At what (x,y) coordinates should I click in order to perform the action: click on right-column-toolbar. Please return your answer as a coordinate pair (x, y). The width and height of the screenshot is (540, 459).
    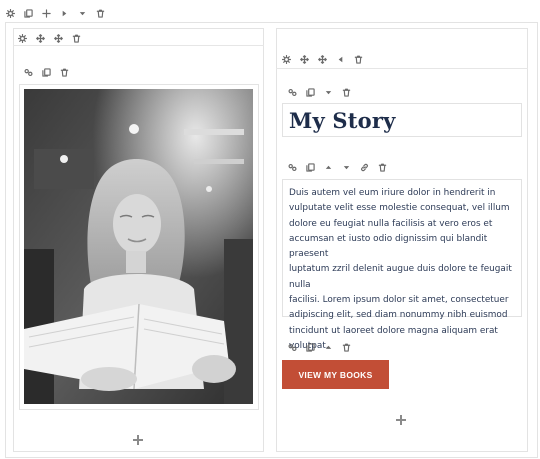
    Looking at the image, I should click on (326, 59).